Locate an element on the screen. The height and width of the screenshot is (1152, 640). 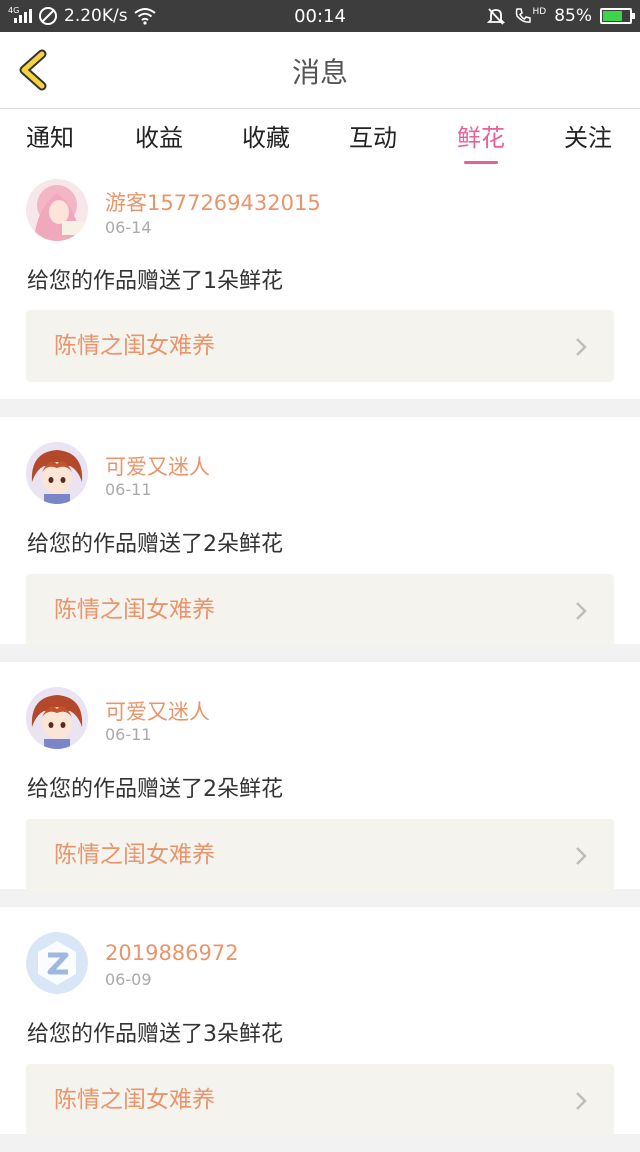
status-right: HD 85% is located at coordinates (560, 16).